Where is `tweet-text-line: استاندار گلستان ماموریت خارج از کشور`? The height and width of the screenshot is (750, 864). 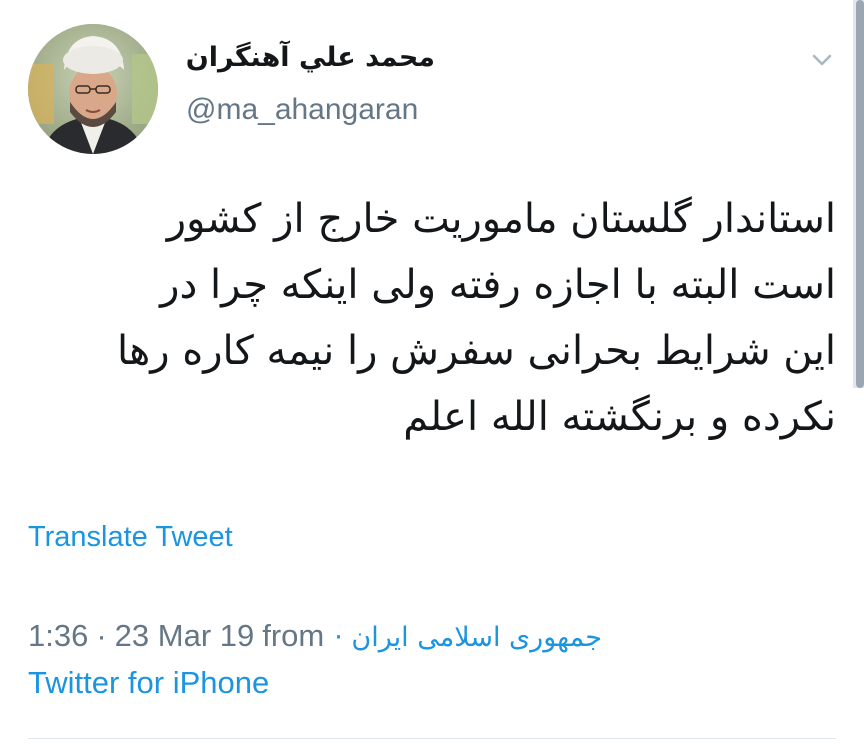 tweet-text-line: استاندار گلستان ماموریت خارج از کشور is located at coordinates (501, 219).